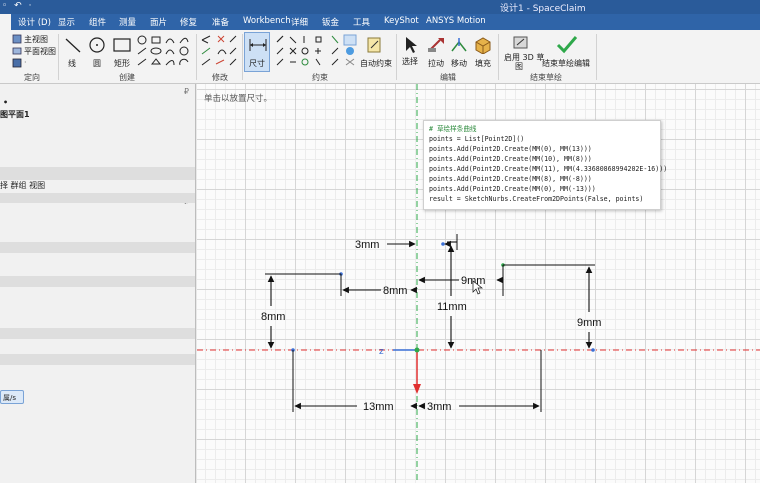 This screenshot has width=760, height=483. I want to click on line-tool-button: 线, so click(72, 63).